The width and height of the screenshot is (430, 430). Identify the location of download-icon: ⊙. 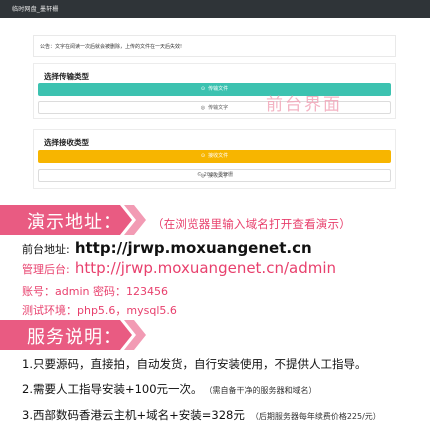
(203, 156).